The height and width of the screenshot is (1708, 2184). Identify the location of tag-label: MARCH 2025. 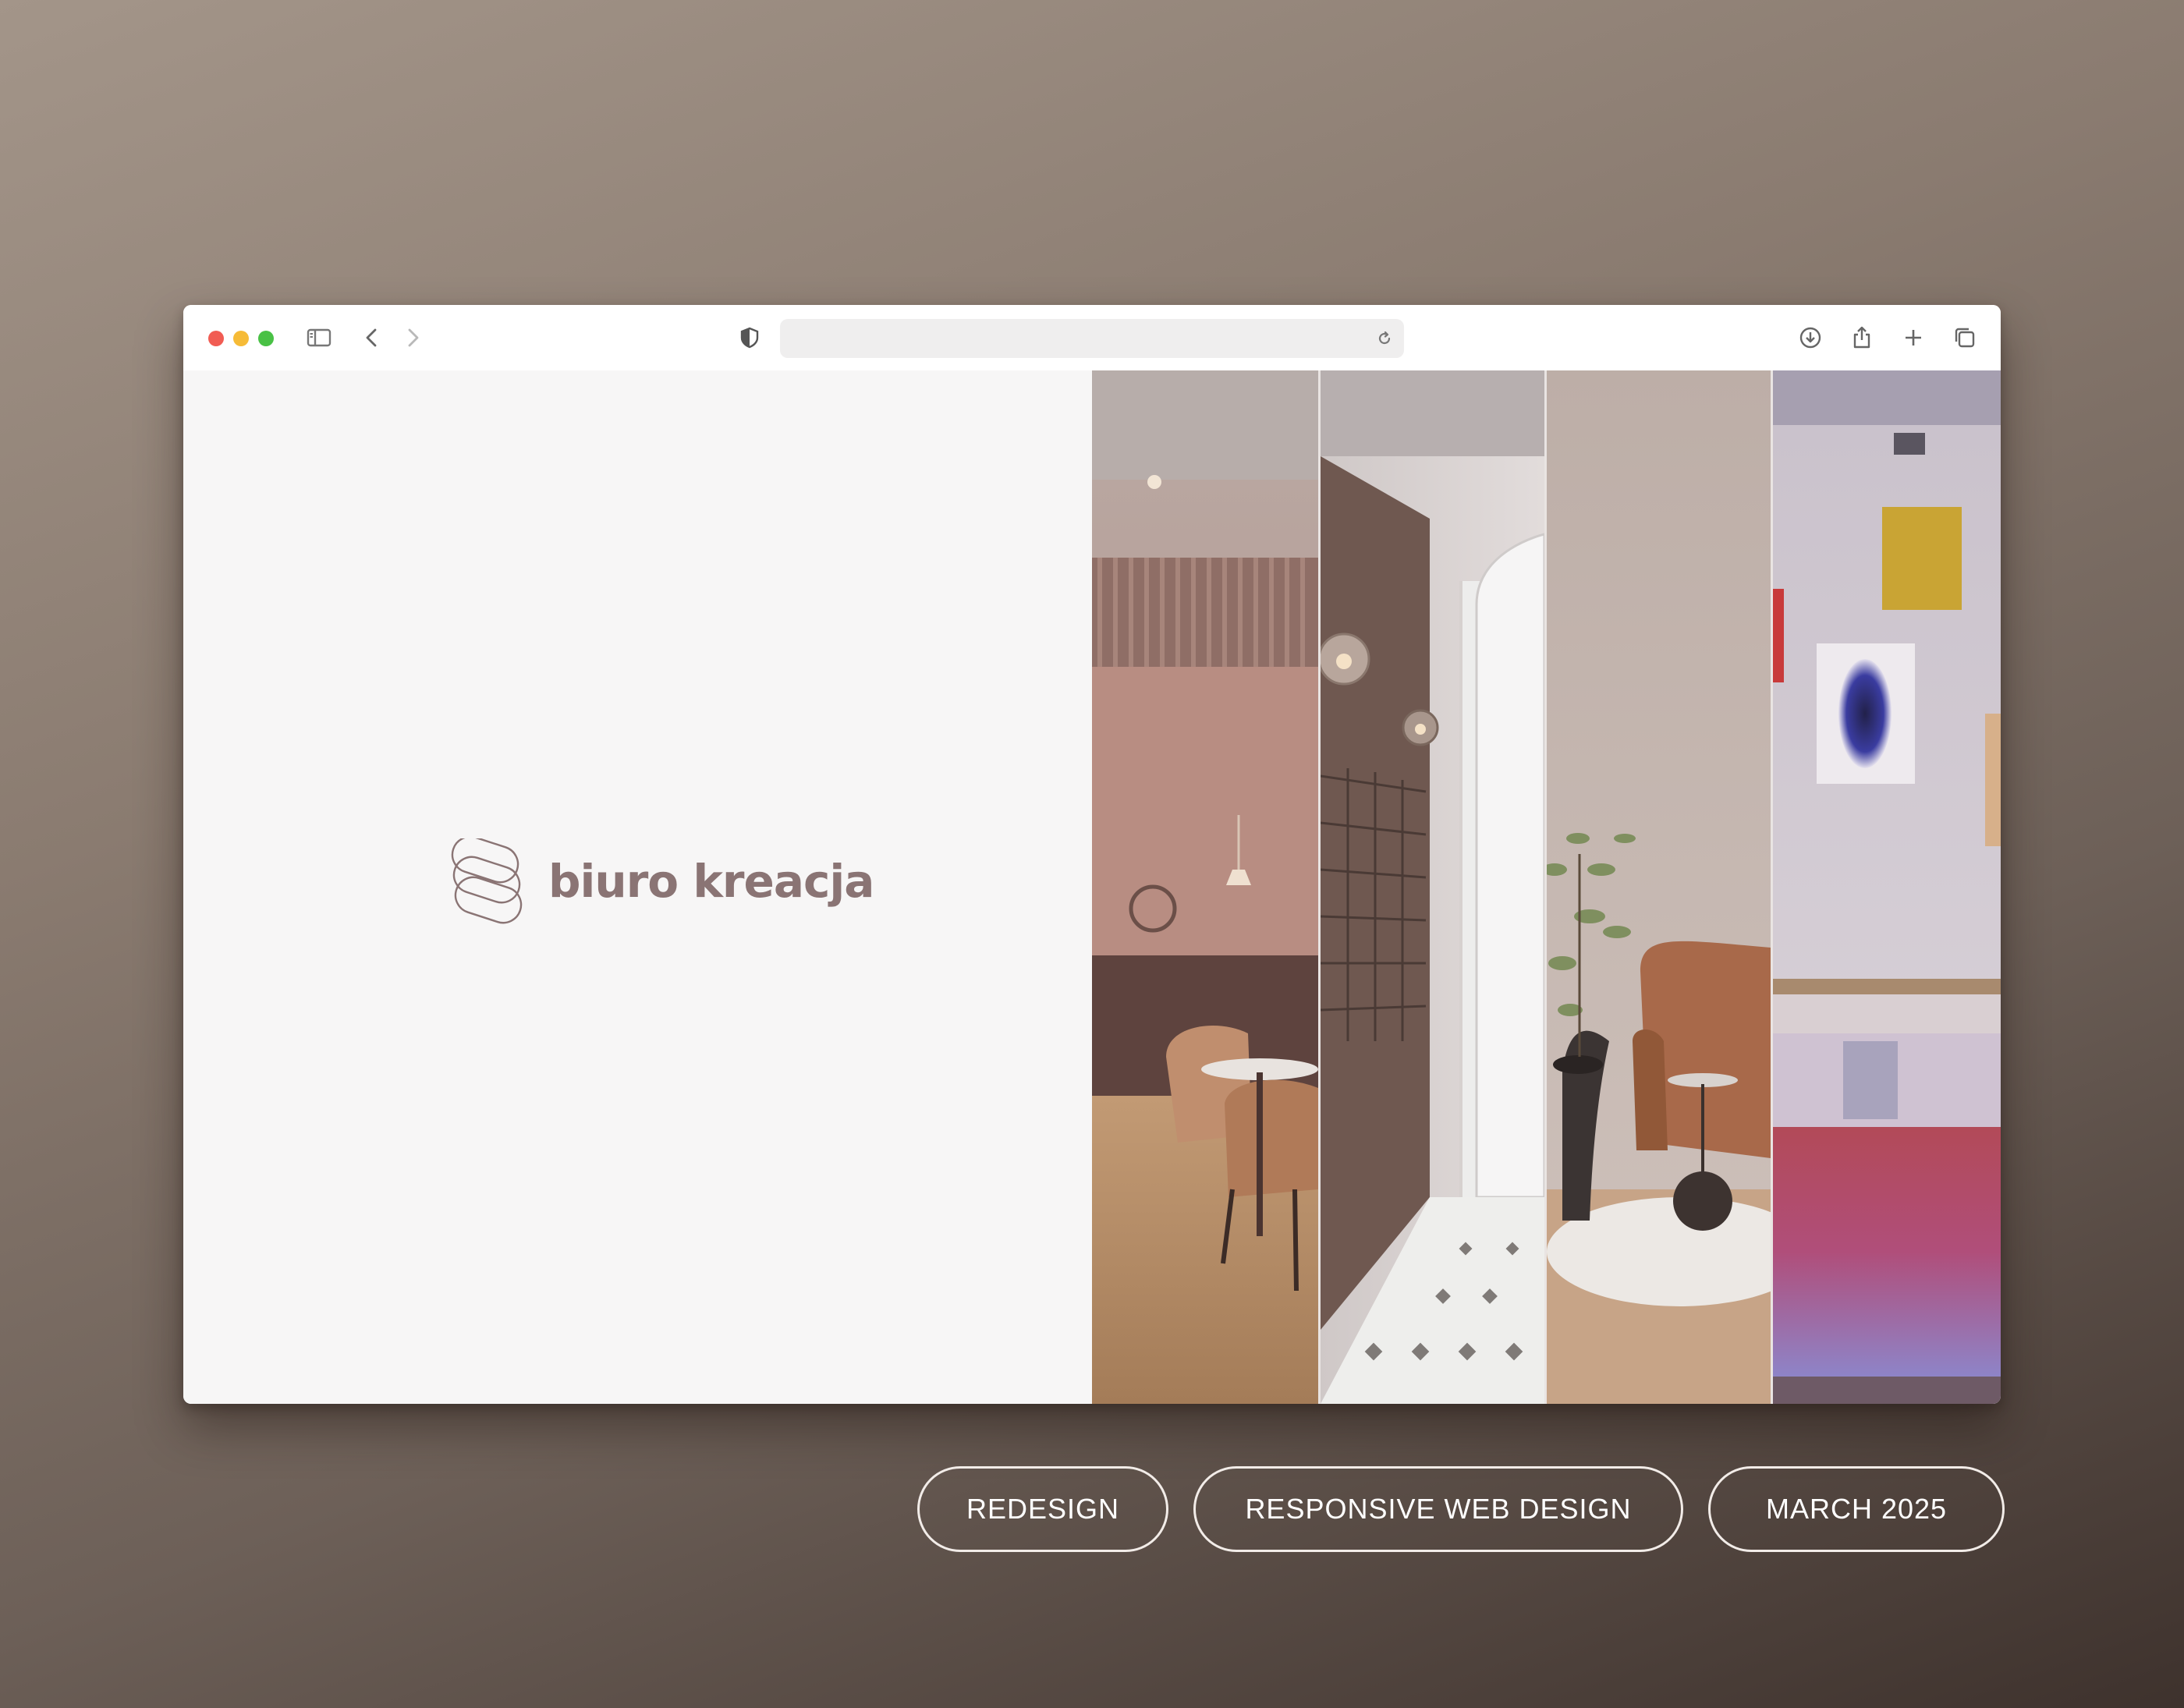
(1857, 1509).